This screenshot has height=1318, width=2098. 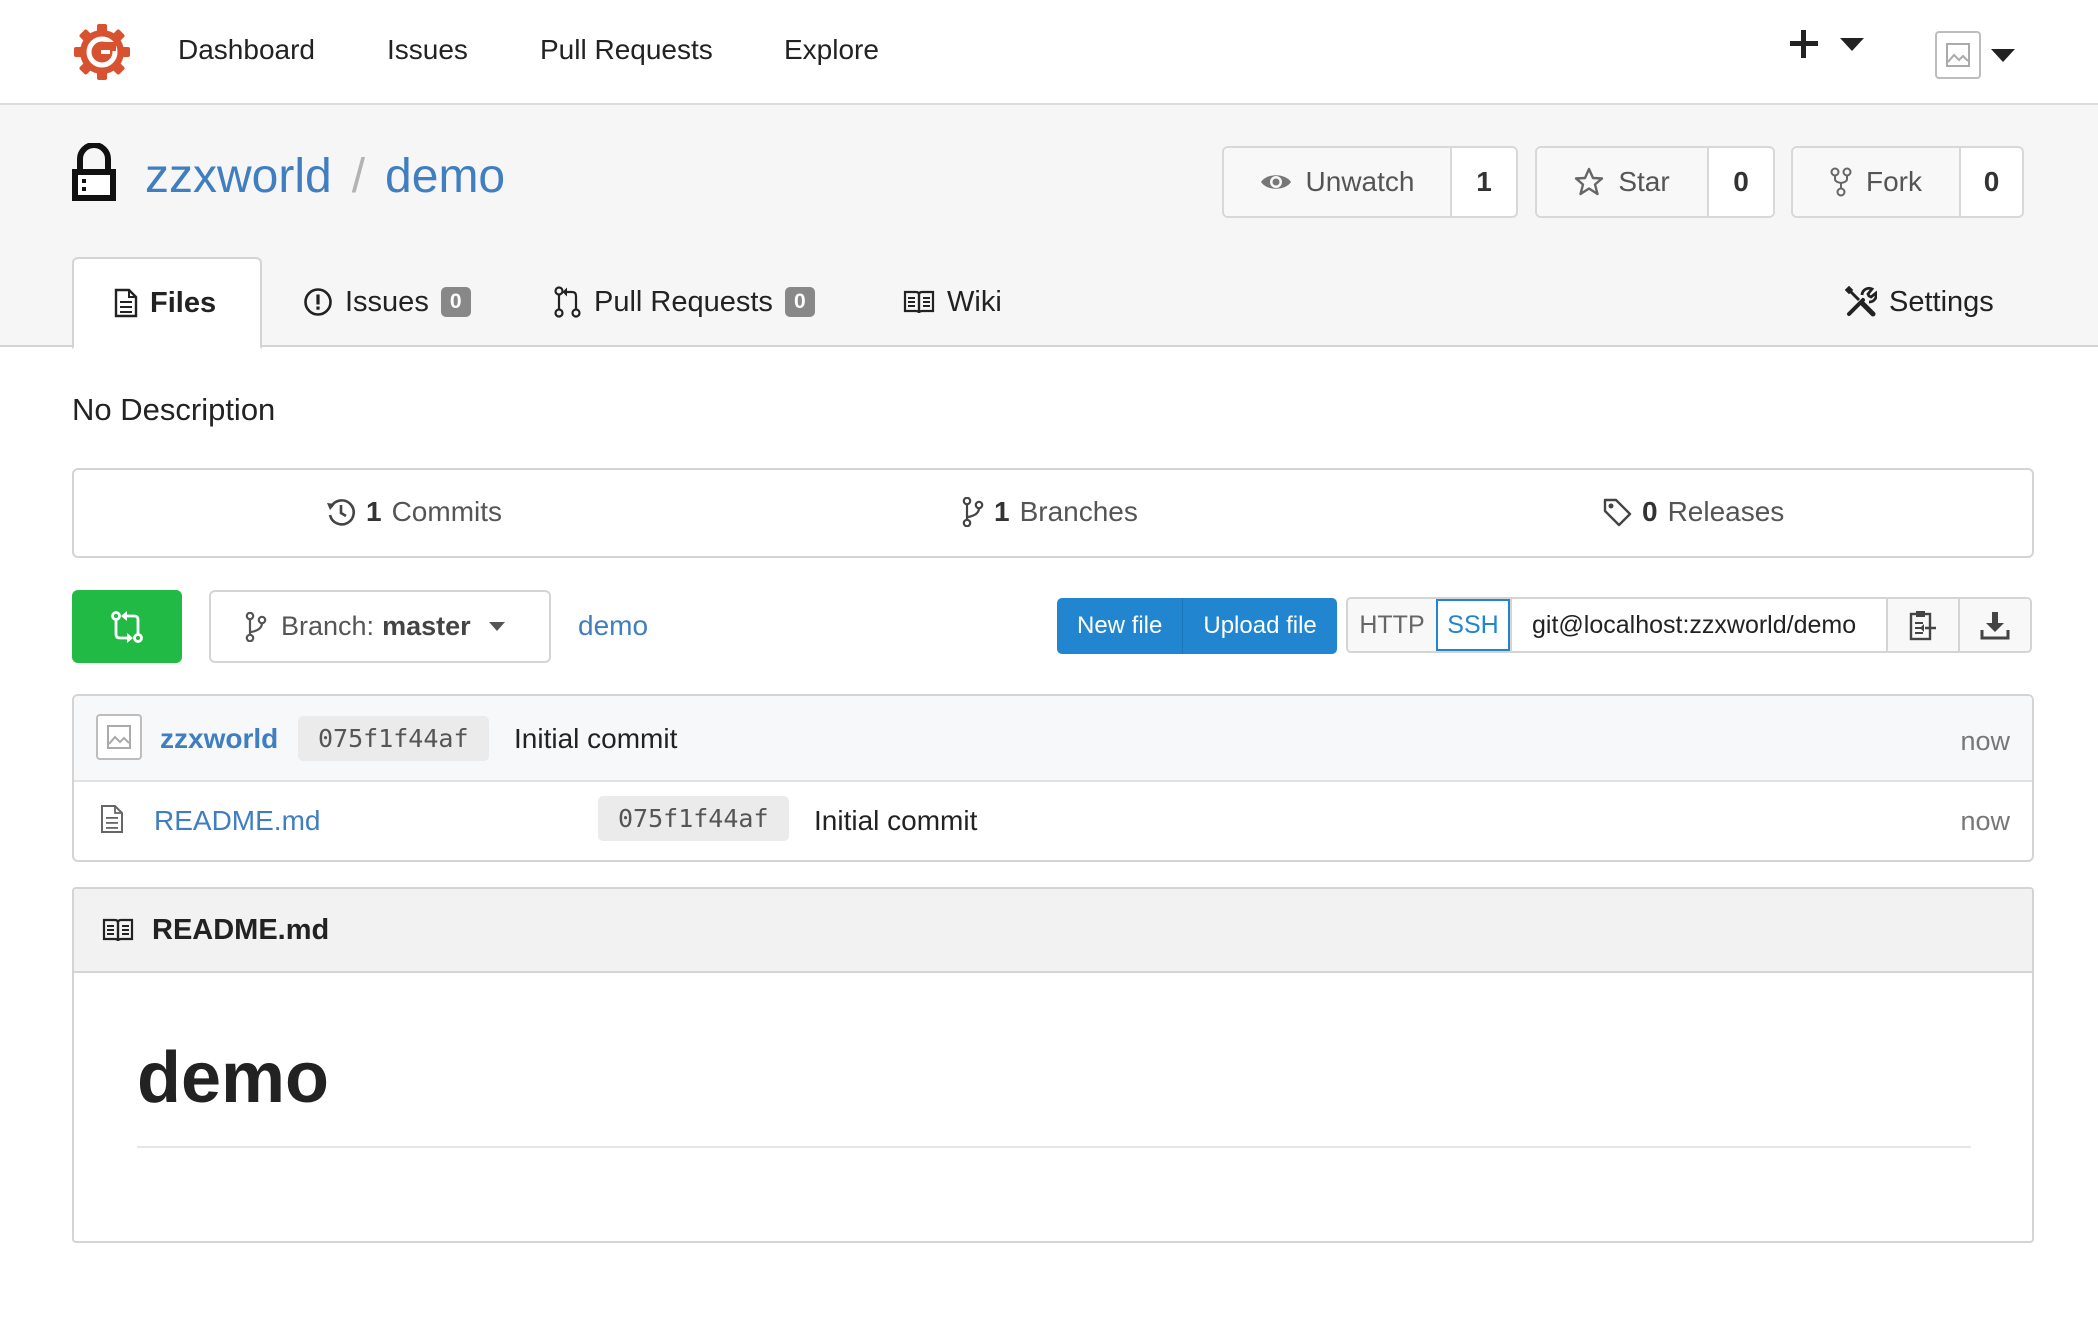 I want to click on upload-file-button: Upload file, so click(x=1259, y=626).